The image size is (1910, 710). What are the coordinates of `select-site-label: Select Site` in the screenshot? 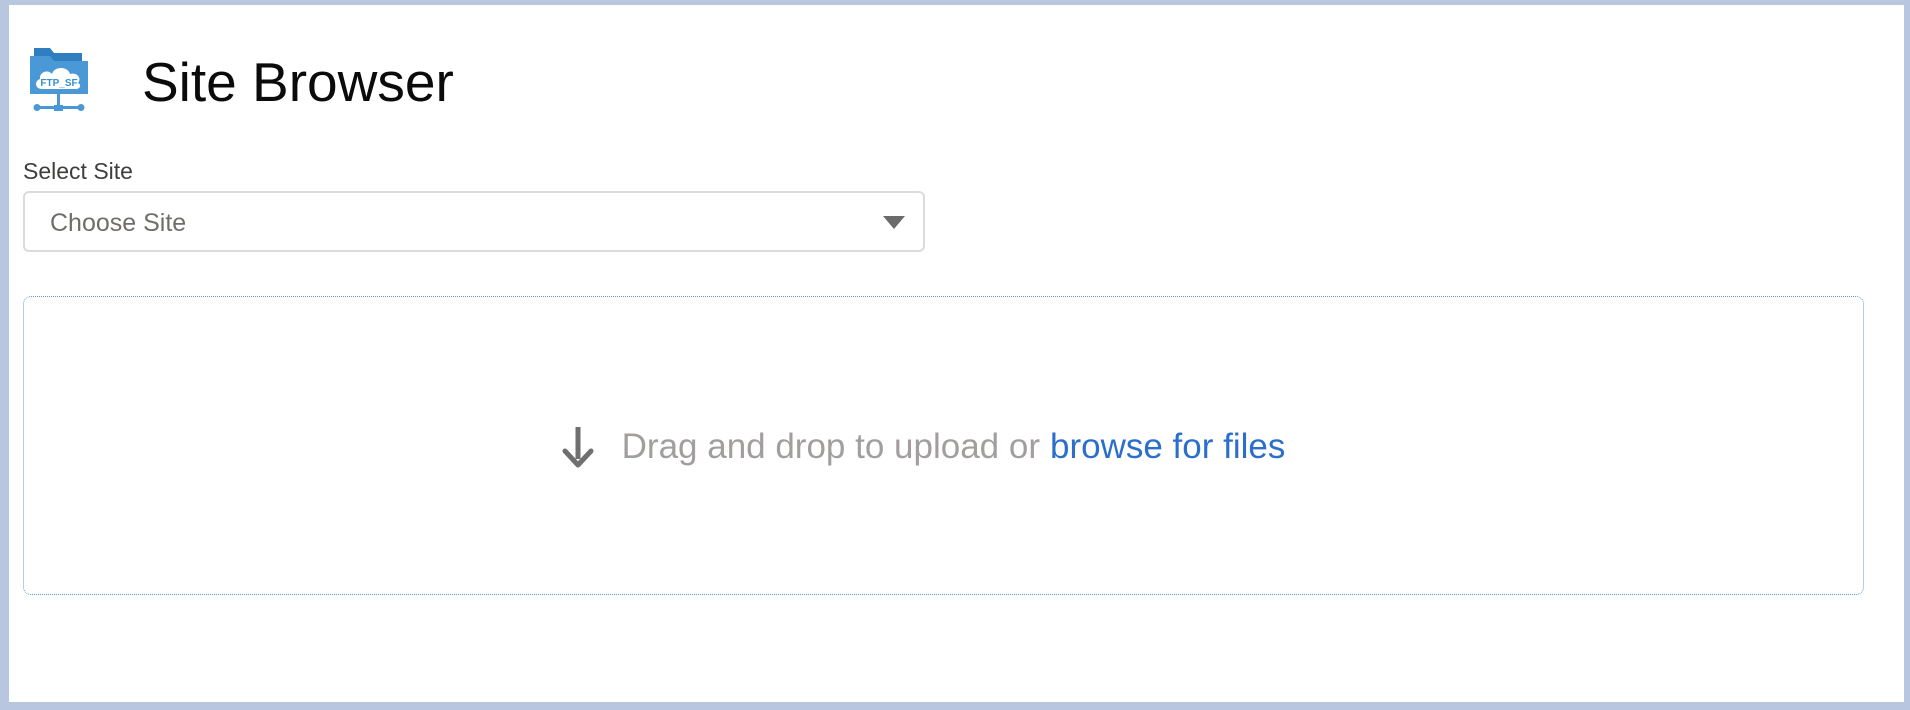 It's located at (78, 171).